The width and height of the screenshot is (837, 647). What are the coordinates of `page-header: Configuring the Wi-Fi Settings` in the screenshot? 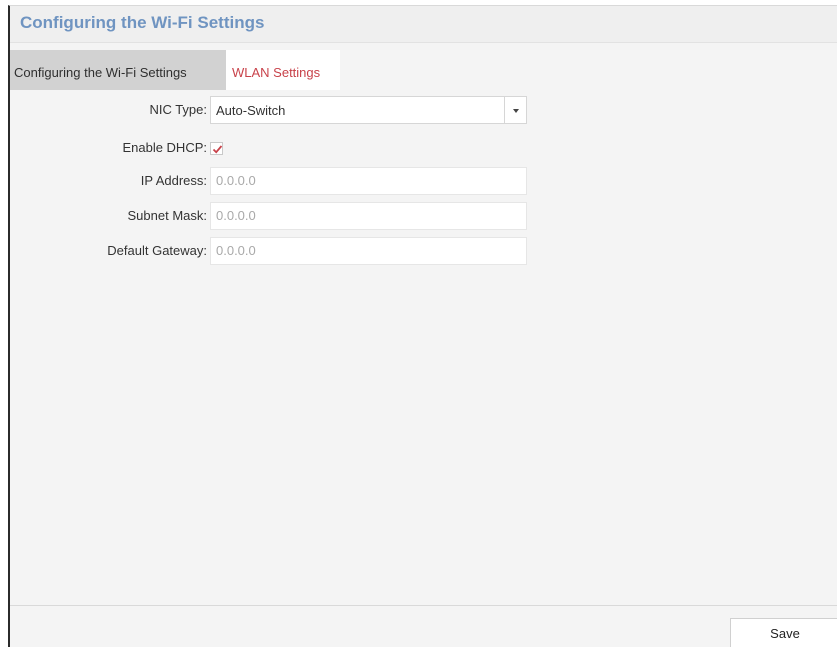 It's located at (423, 24).